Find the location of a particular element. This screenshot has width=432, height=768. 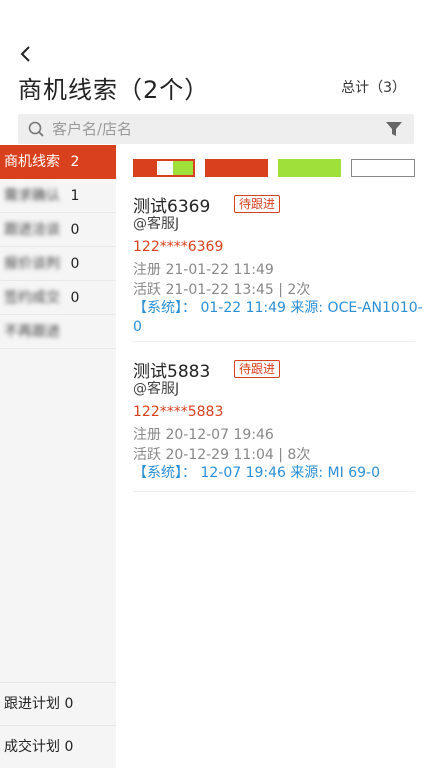

sidebar-item-stage-6: 不再跟进 is located at coordinates (58, 332).